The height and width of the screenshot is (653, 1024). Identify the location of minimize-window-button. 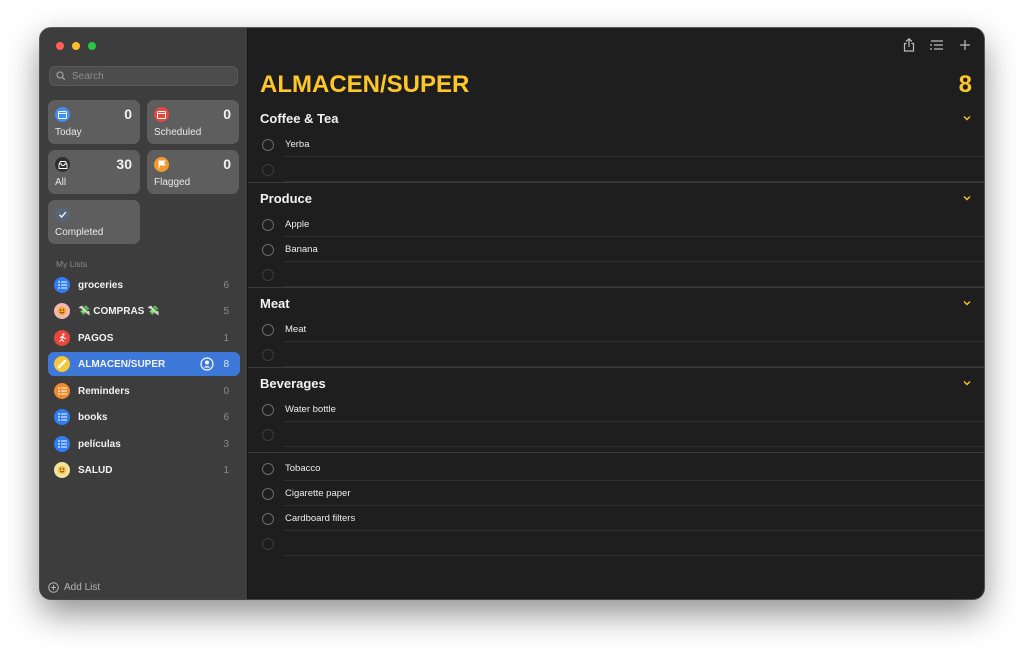
(76, 46).